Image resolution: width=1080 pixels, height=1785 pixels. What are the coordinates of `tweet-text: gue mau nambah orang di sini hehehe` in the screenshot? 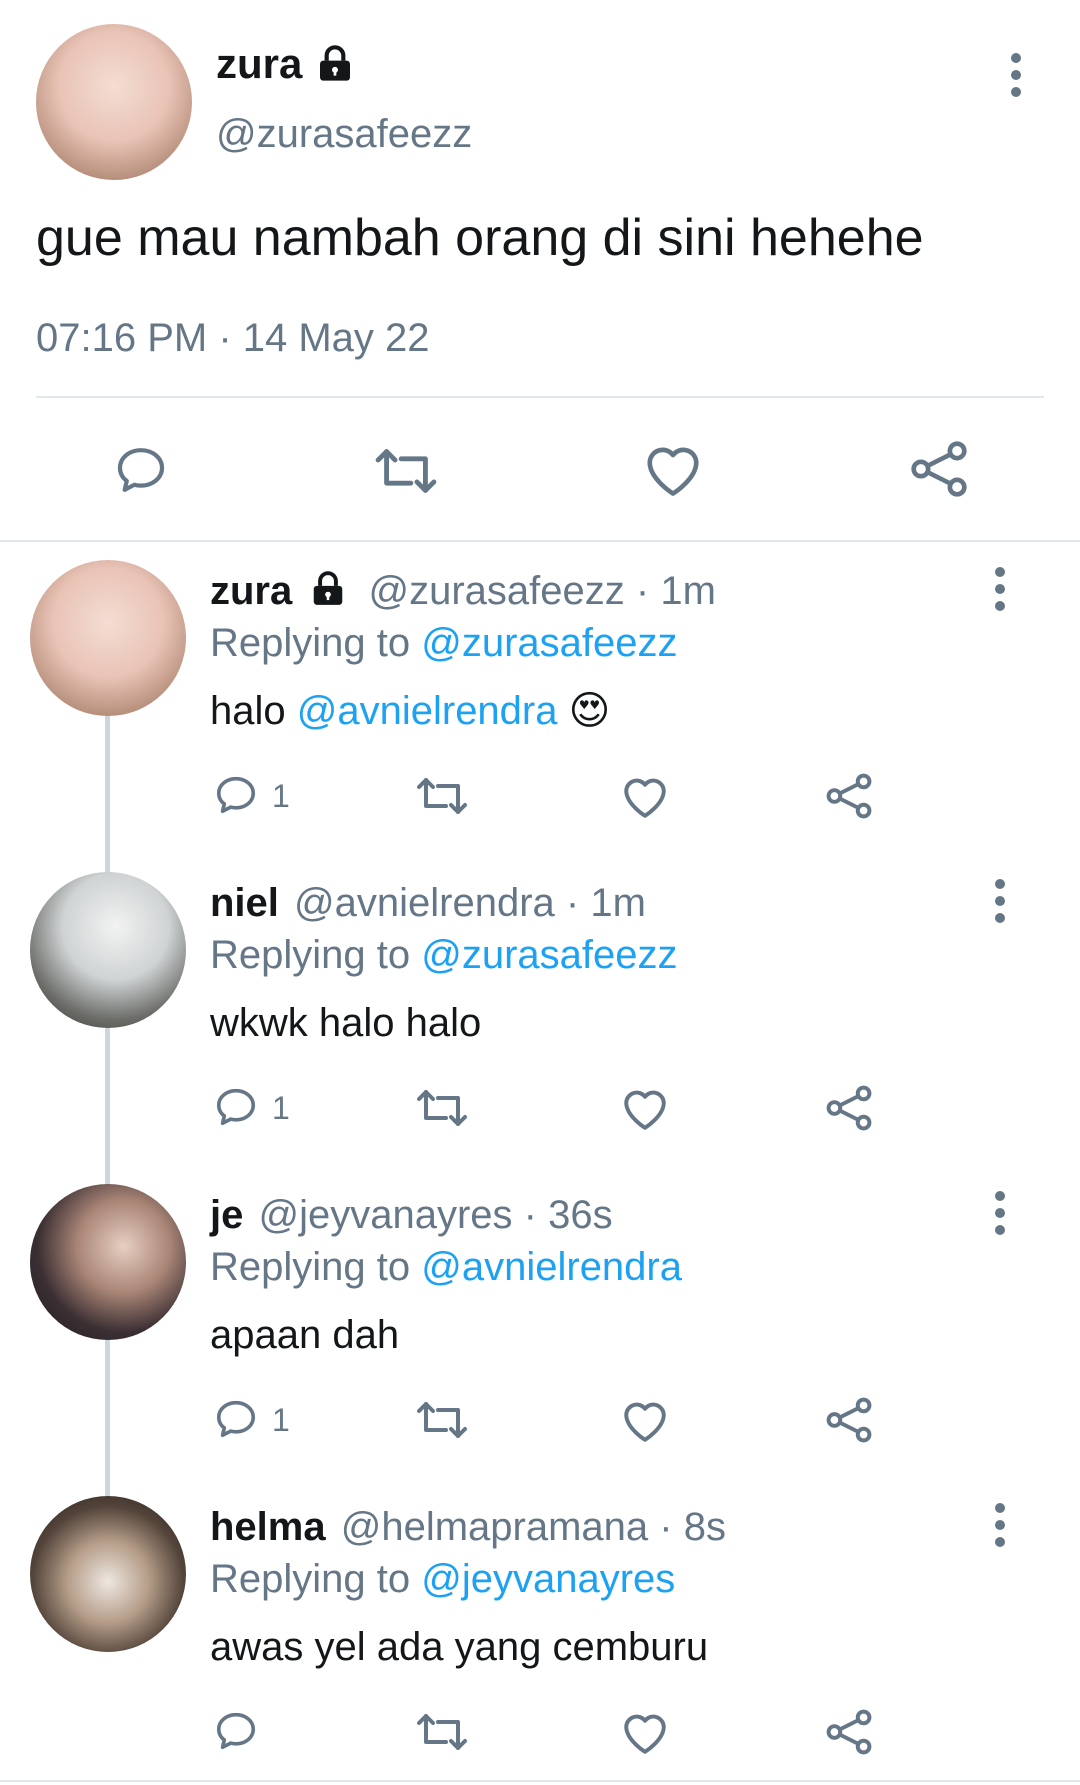 It's located at (480, 238).